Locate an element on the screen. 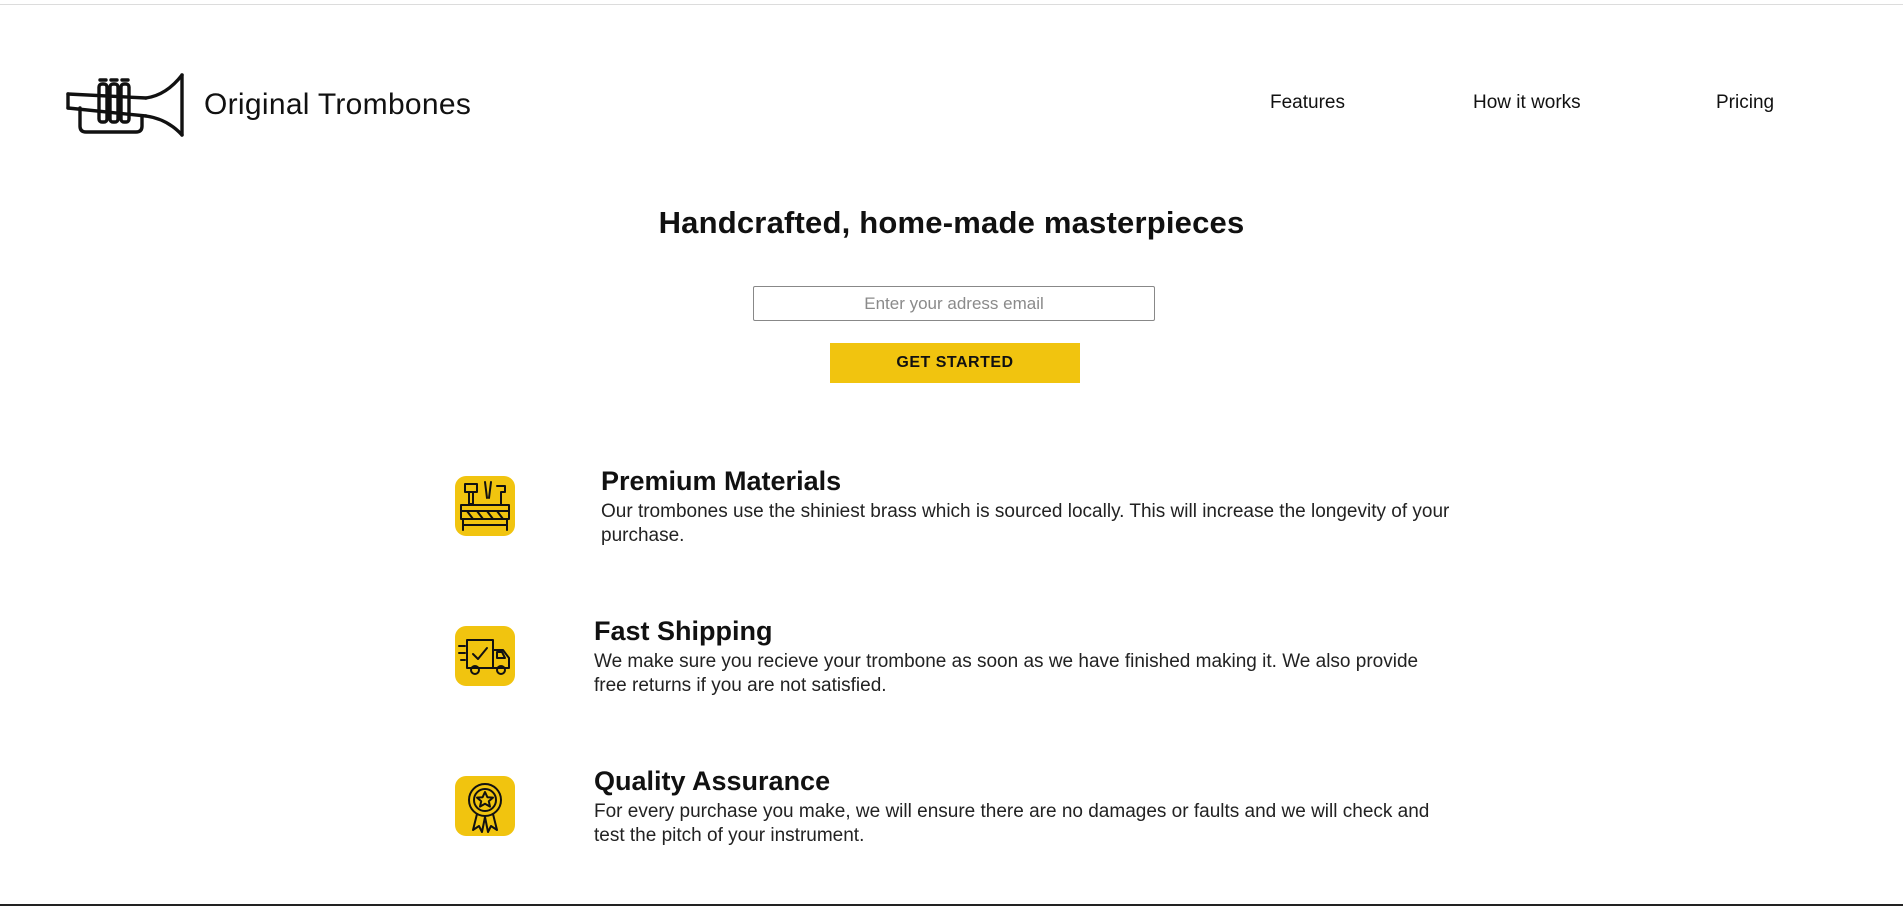 The width and height of the screenshot is (1903, 907). delivery-truck-icon is located at coordinates (485, 656).